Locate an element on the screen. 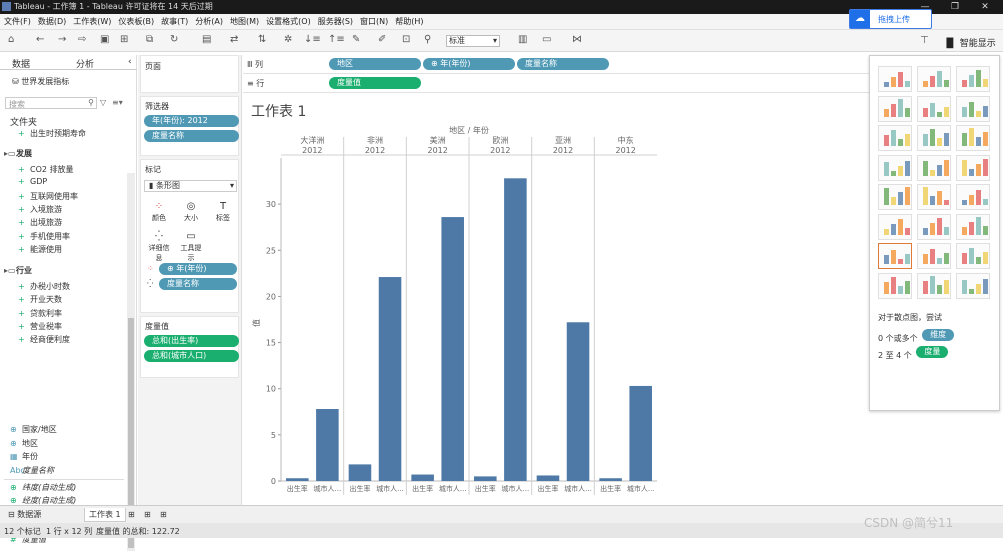  refresh-icon: ↻ is located at coordinates (174, 40).